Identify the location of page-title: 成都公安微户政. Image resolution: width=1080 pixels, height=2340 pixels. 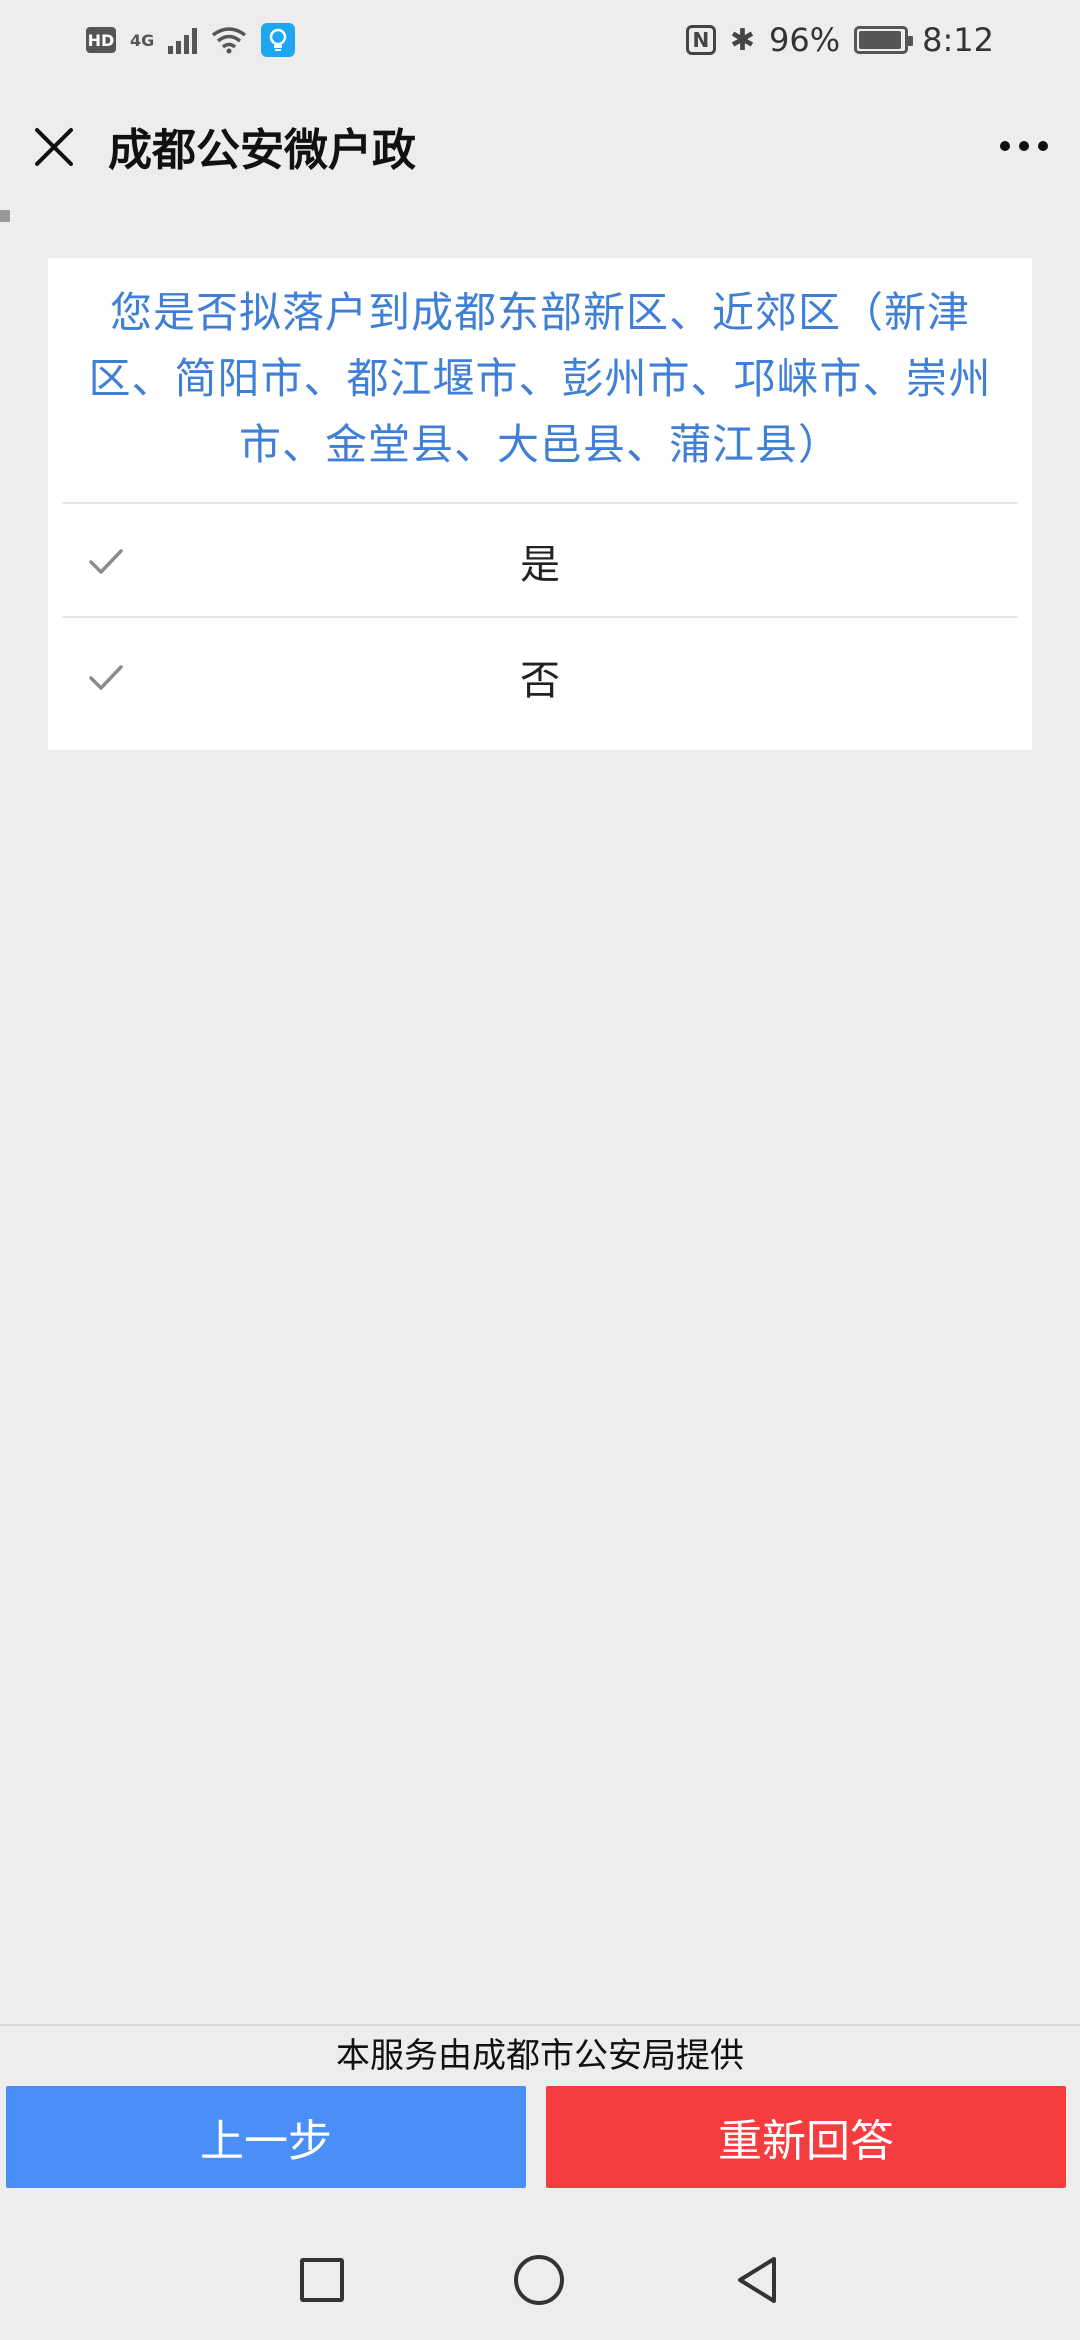
(262, 150).